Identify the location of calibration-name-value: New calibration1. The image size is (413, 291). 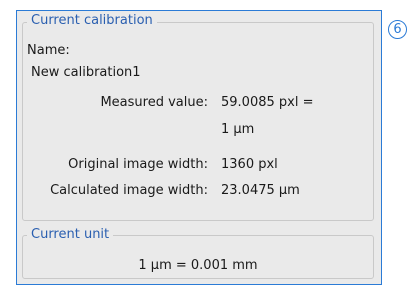
(86, 72).